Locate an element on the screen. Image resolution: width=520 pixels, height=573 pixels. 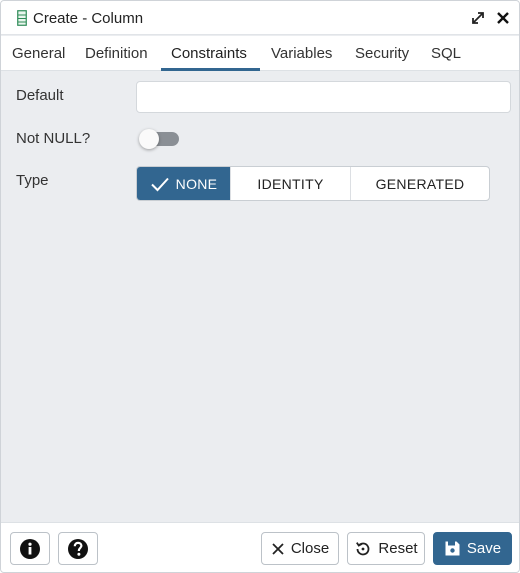
tab-constraints: Constraints is located at coordinates (209, 53).